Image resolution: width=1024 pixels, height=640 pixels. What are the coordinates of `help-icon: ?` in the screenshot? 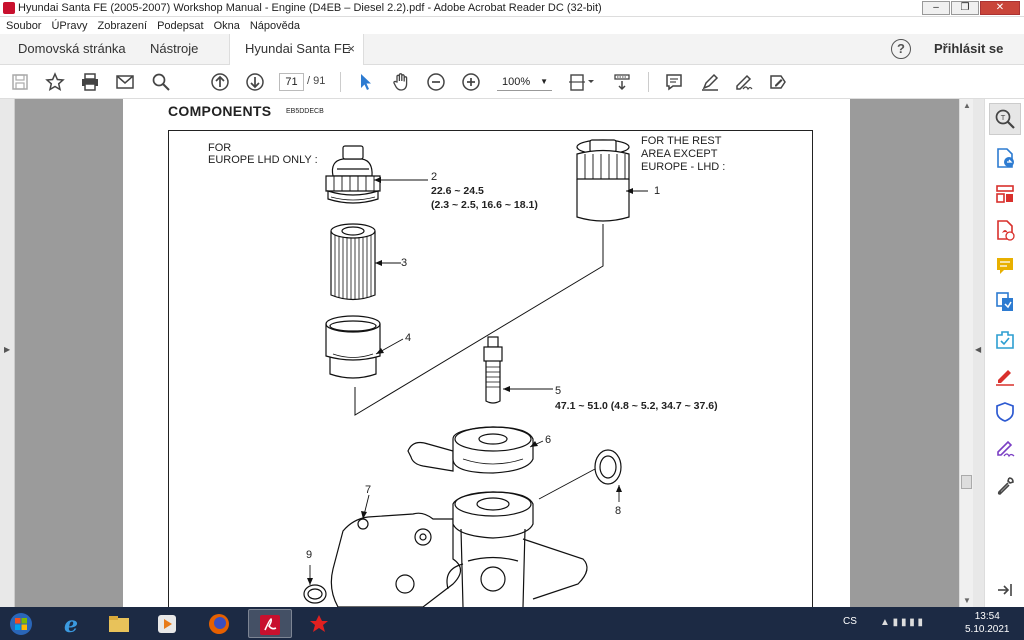 It's located at (901, 49).